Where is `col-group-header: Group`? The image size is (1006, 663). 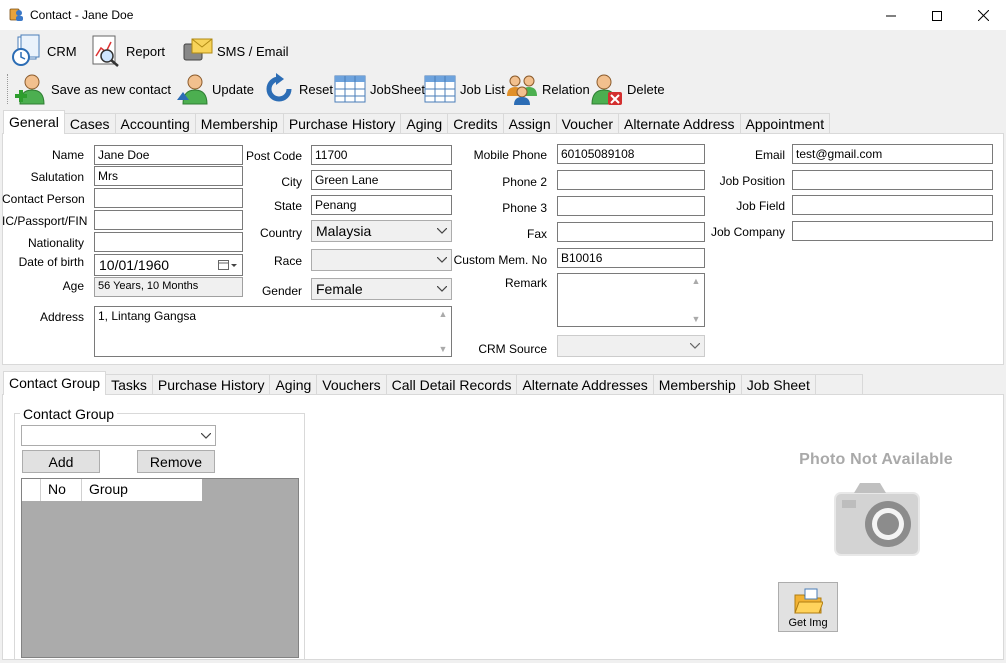 col-group-header: Group is located at coordinates (142, 490).